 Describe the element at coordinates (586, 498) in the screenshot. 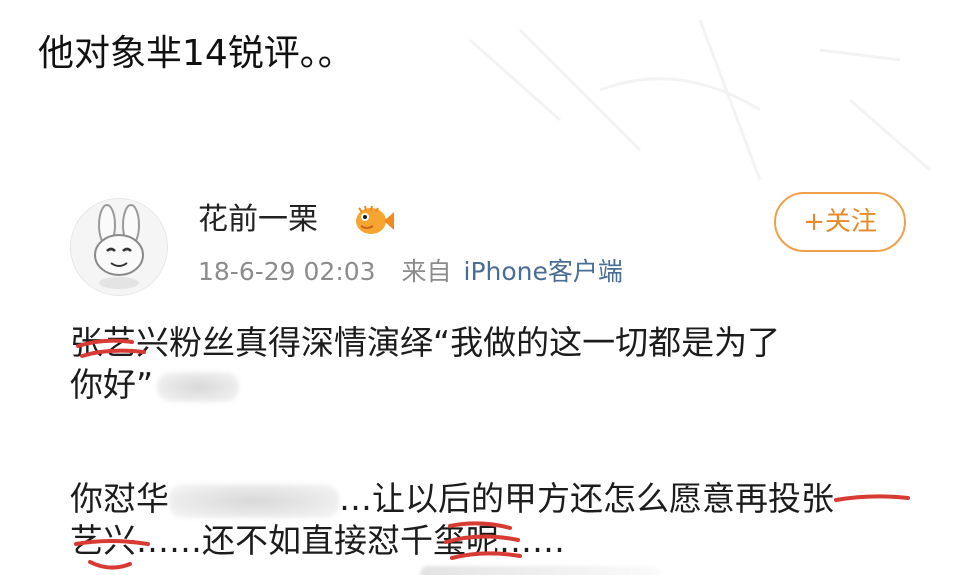

I see `paragraph-2-line-1-end: …让以后的甲方还怎么愿意再投张` at that location.